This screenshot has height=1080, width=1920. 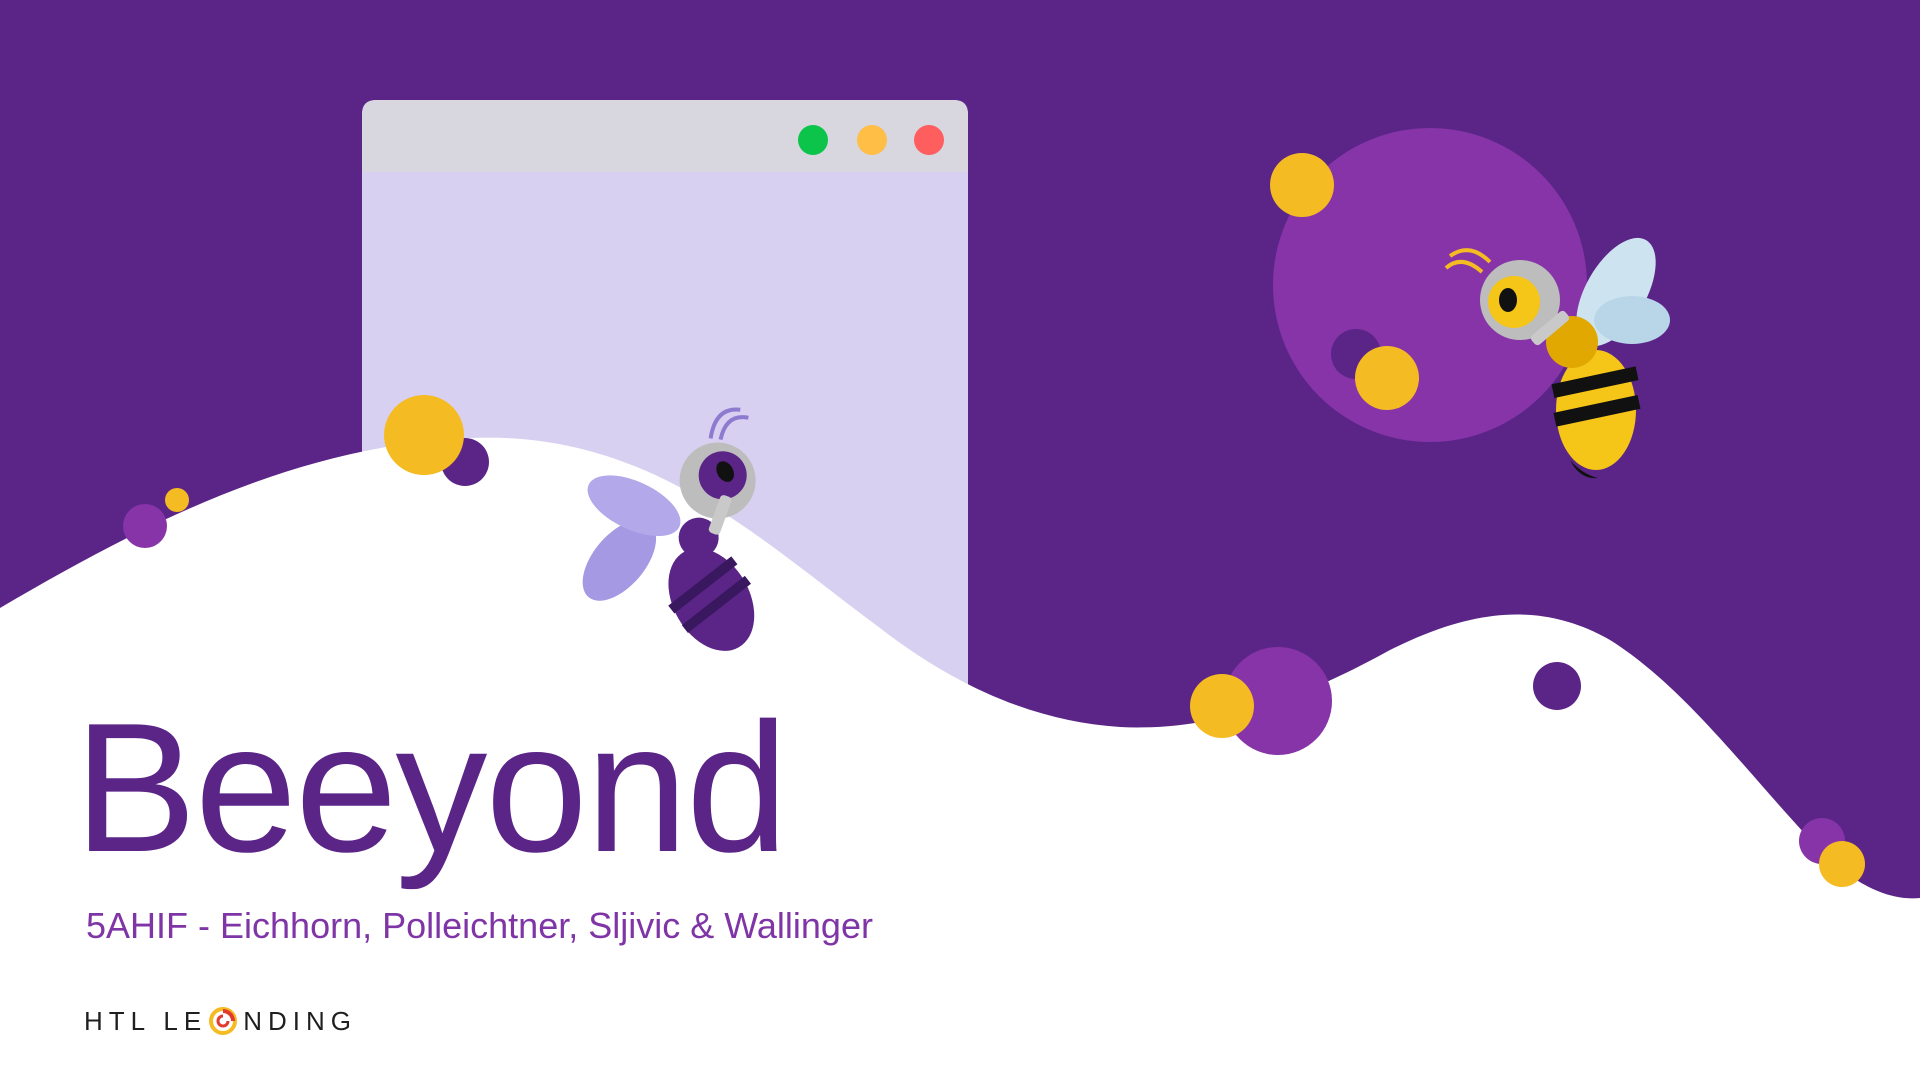 What do you see at coordinates (146, 1020) in the screenshot?
I see `logo-text-part1: HTL LE` at bounding box center [146, 1020].